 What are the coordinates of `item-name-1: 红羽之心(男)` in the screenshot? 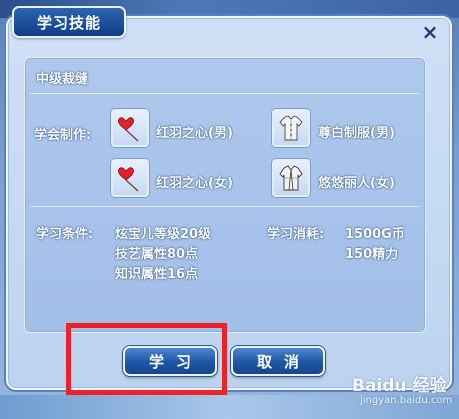 It's located at (194, 133).